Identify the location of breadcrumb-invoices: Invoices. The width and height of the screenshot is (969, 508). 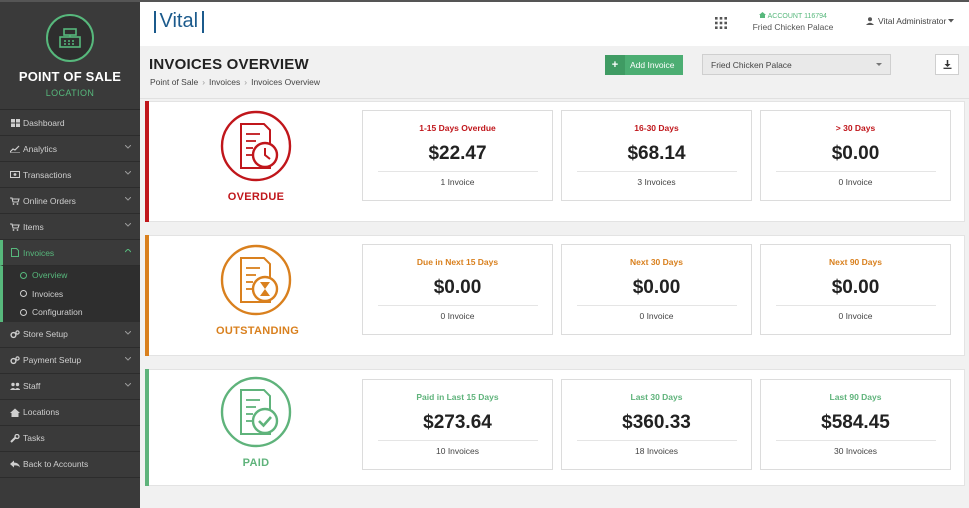
(224, 82).